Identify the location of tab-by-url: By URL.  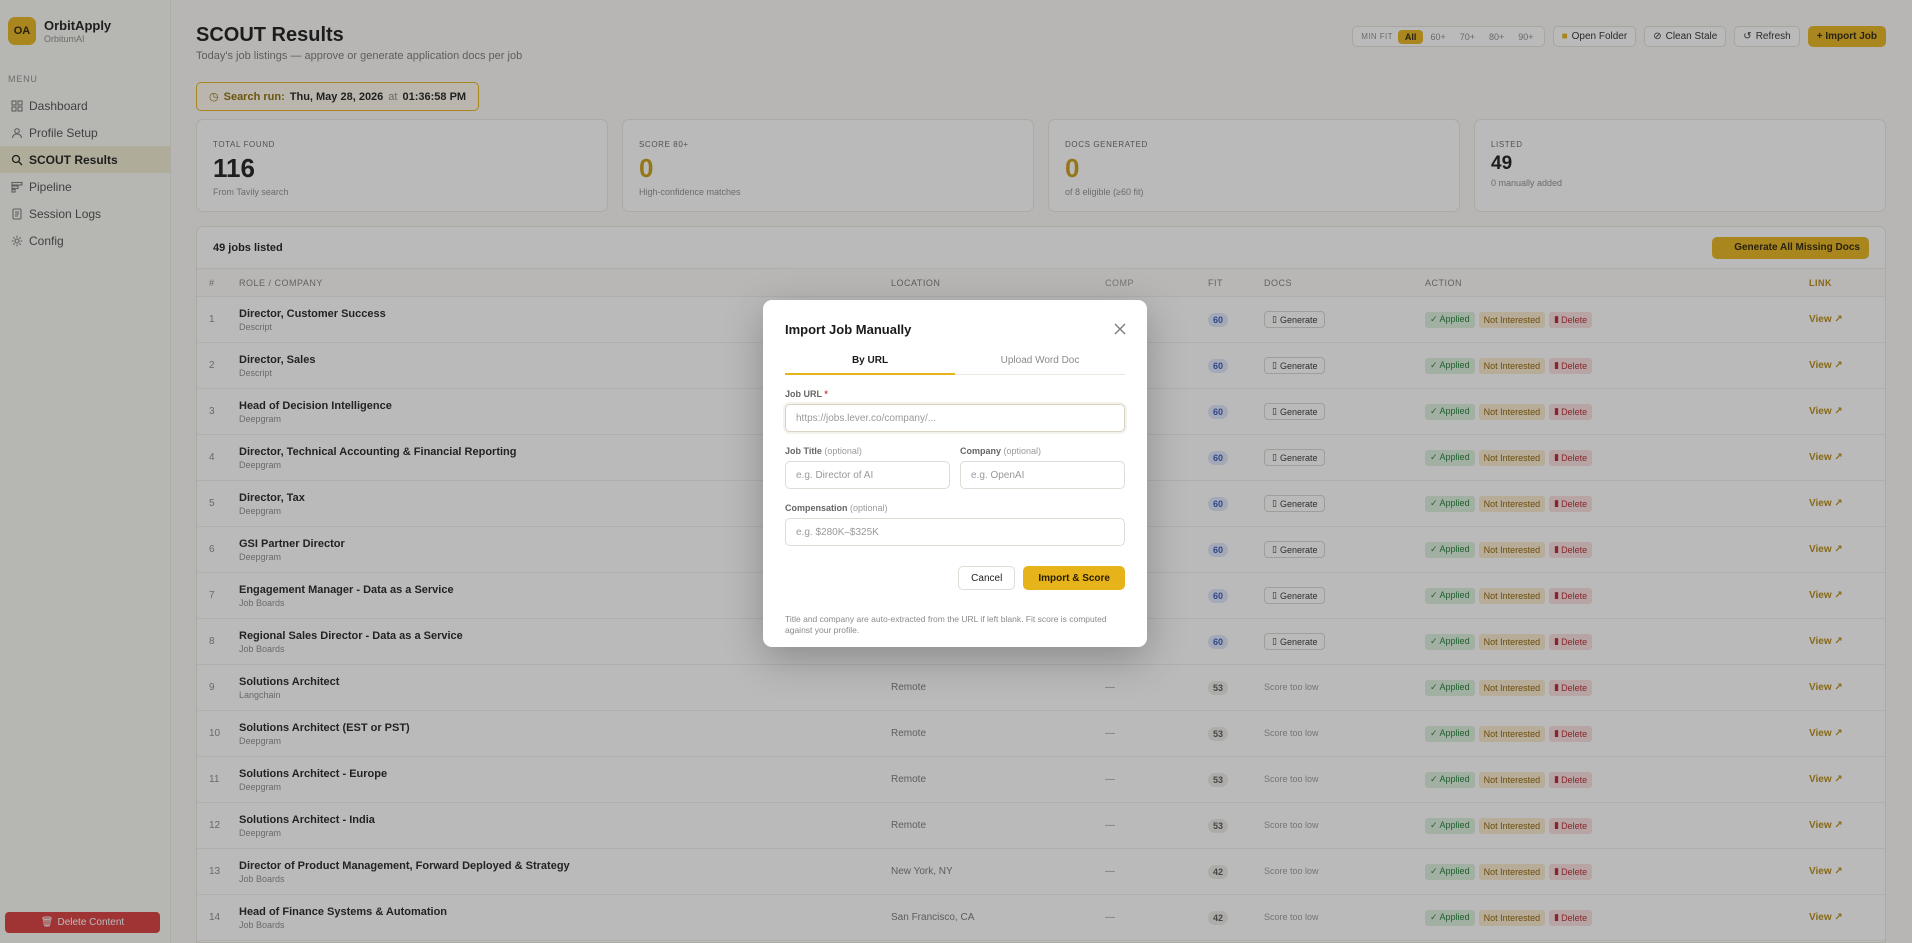
(870, 365).